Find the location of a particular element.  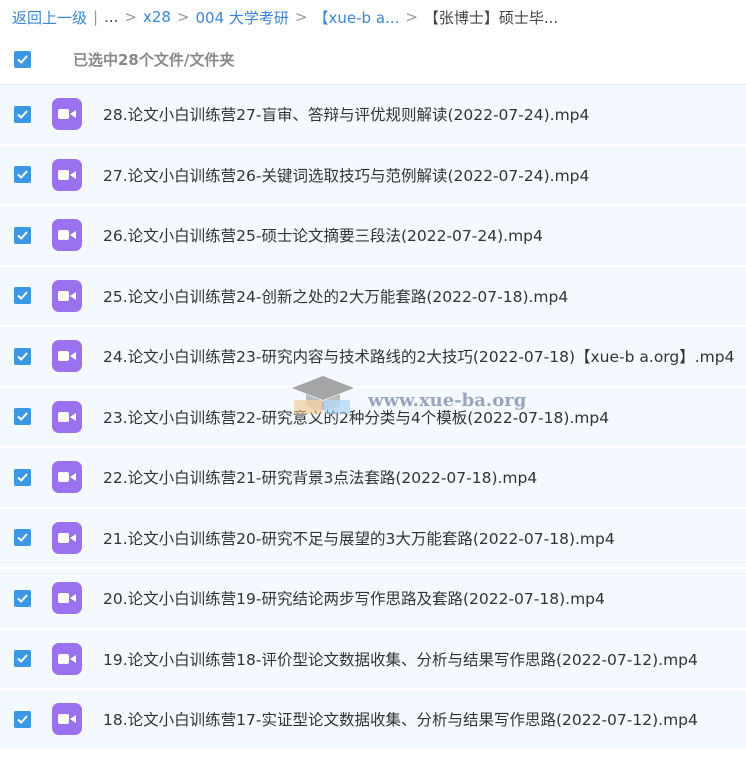

selection-bar: 已选中28个文件/文件夹 is located at coordinates (373, 59).